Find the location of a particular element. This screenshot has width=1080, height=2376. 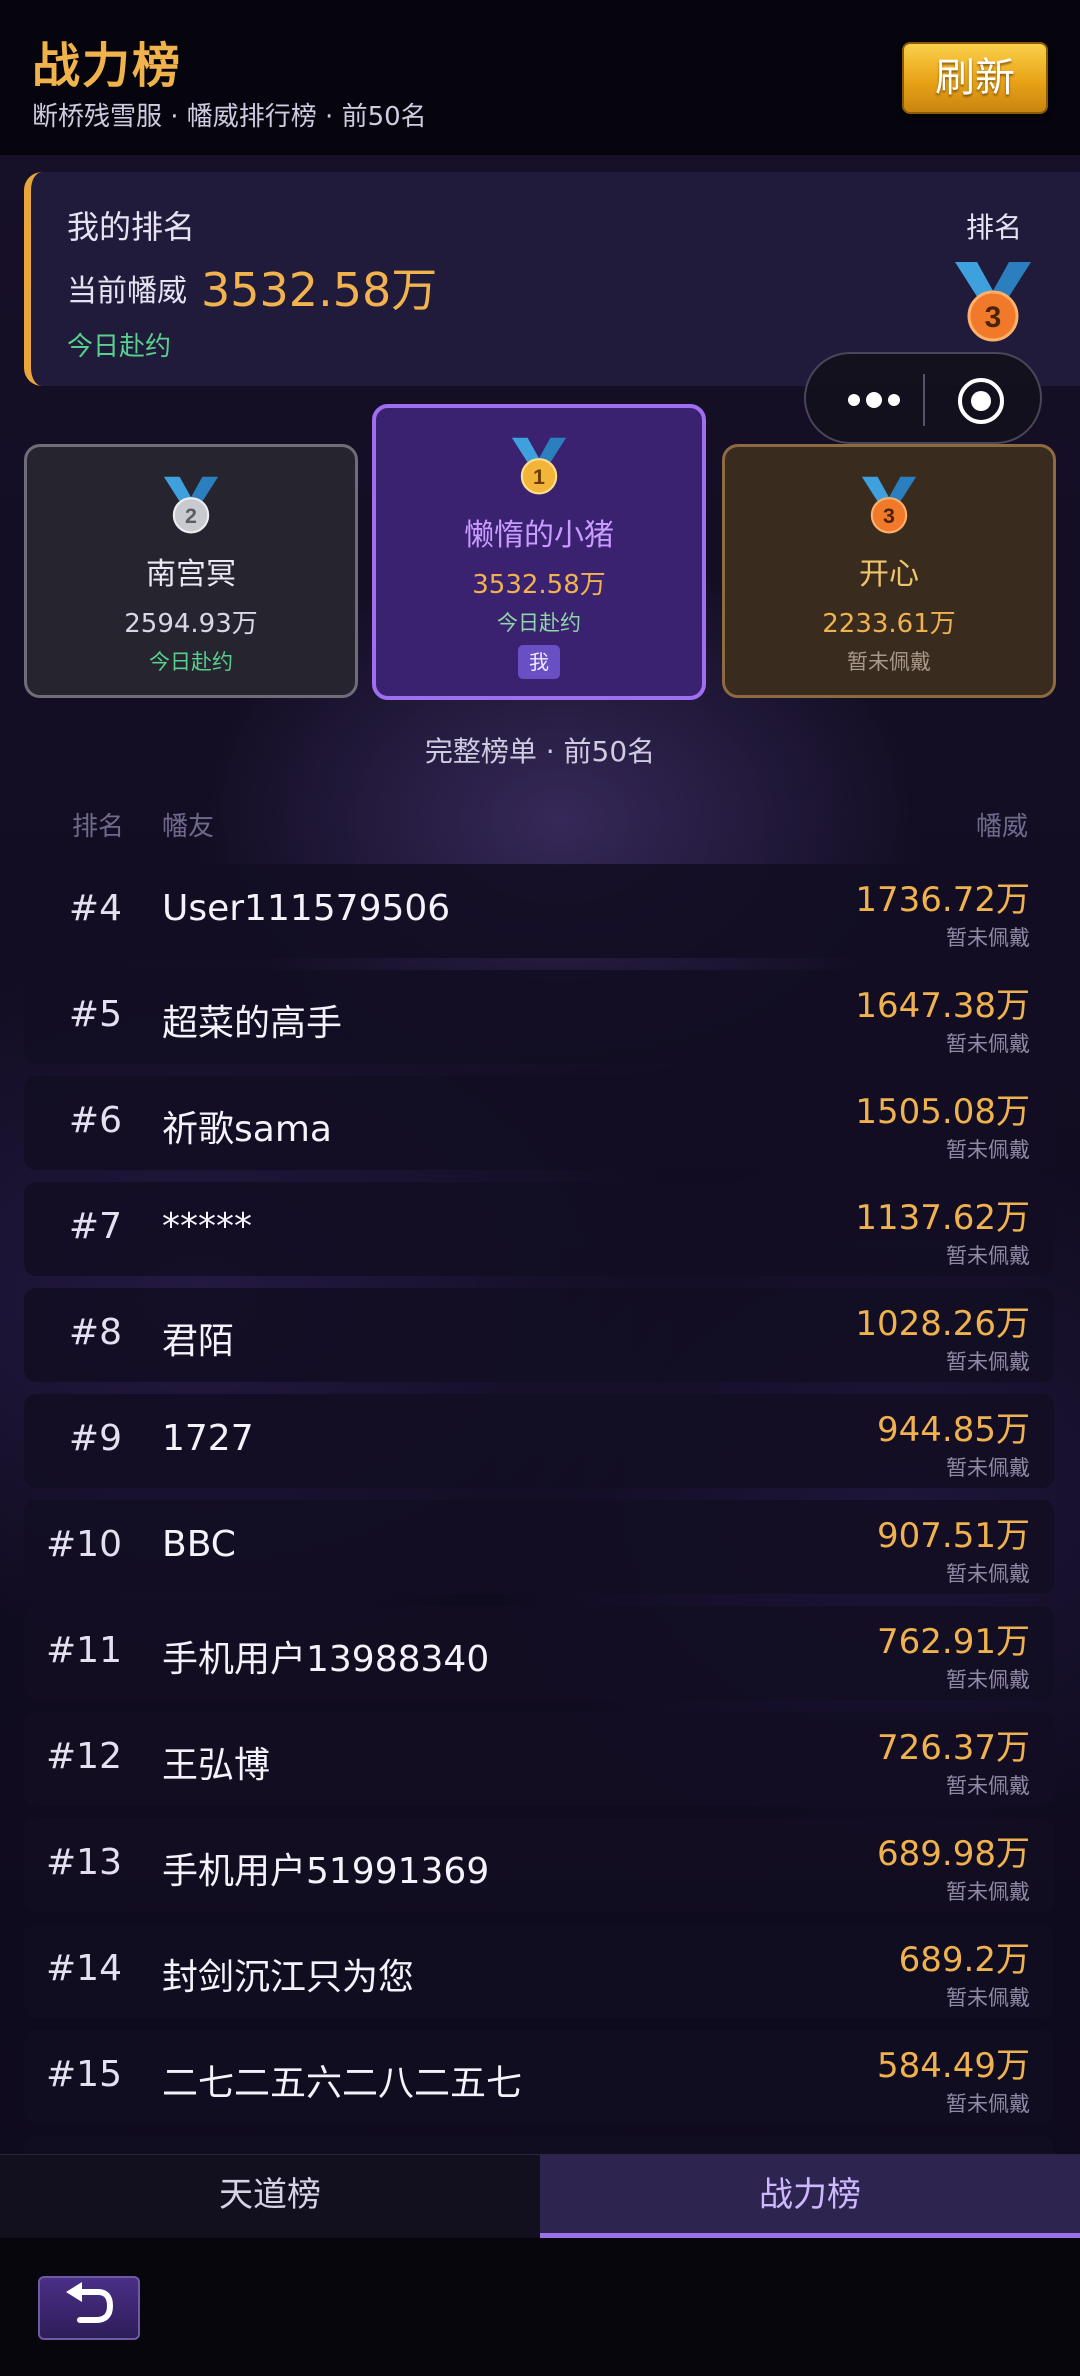

bottom-bar is located at coordinates (540, 2307).